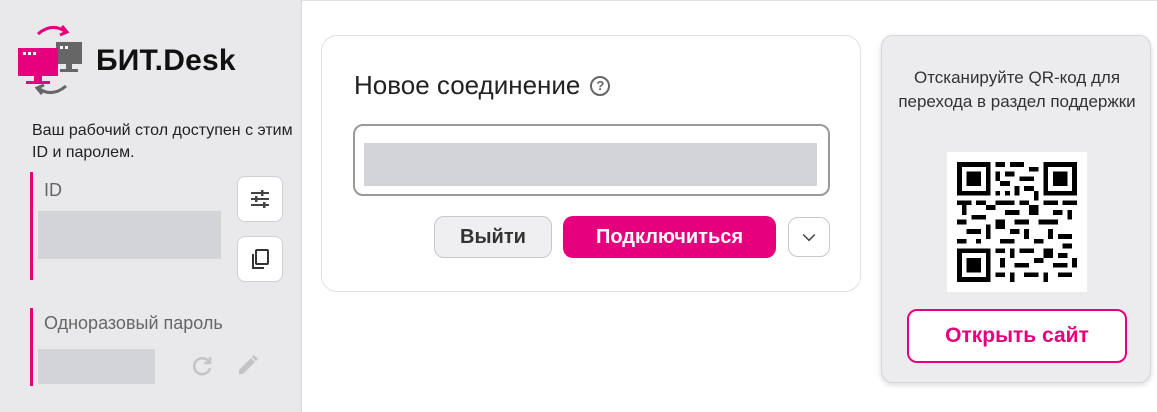 The height and width of the screenshot is (412, 1157). Describe the element at coordinates (1017, 222) in the screenshot. I see `qr-code-icon` at that location.